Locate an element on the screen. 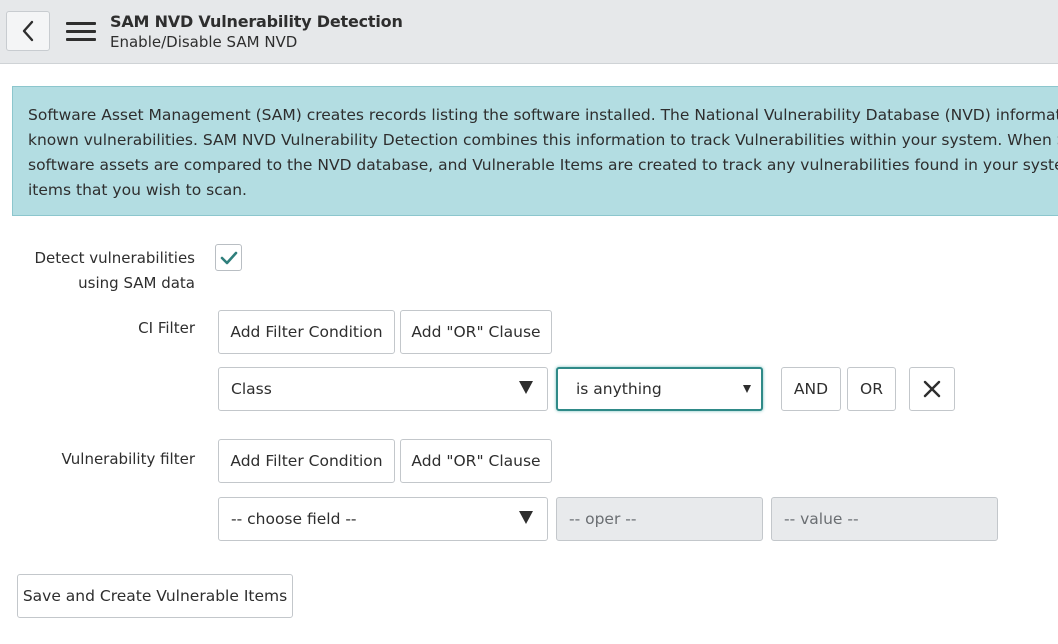 This screenshot has width=1058, height=644. ci-operator-value: is anything is located at coordinates (619, 389).